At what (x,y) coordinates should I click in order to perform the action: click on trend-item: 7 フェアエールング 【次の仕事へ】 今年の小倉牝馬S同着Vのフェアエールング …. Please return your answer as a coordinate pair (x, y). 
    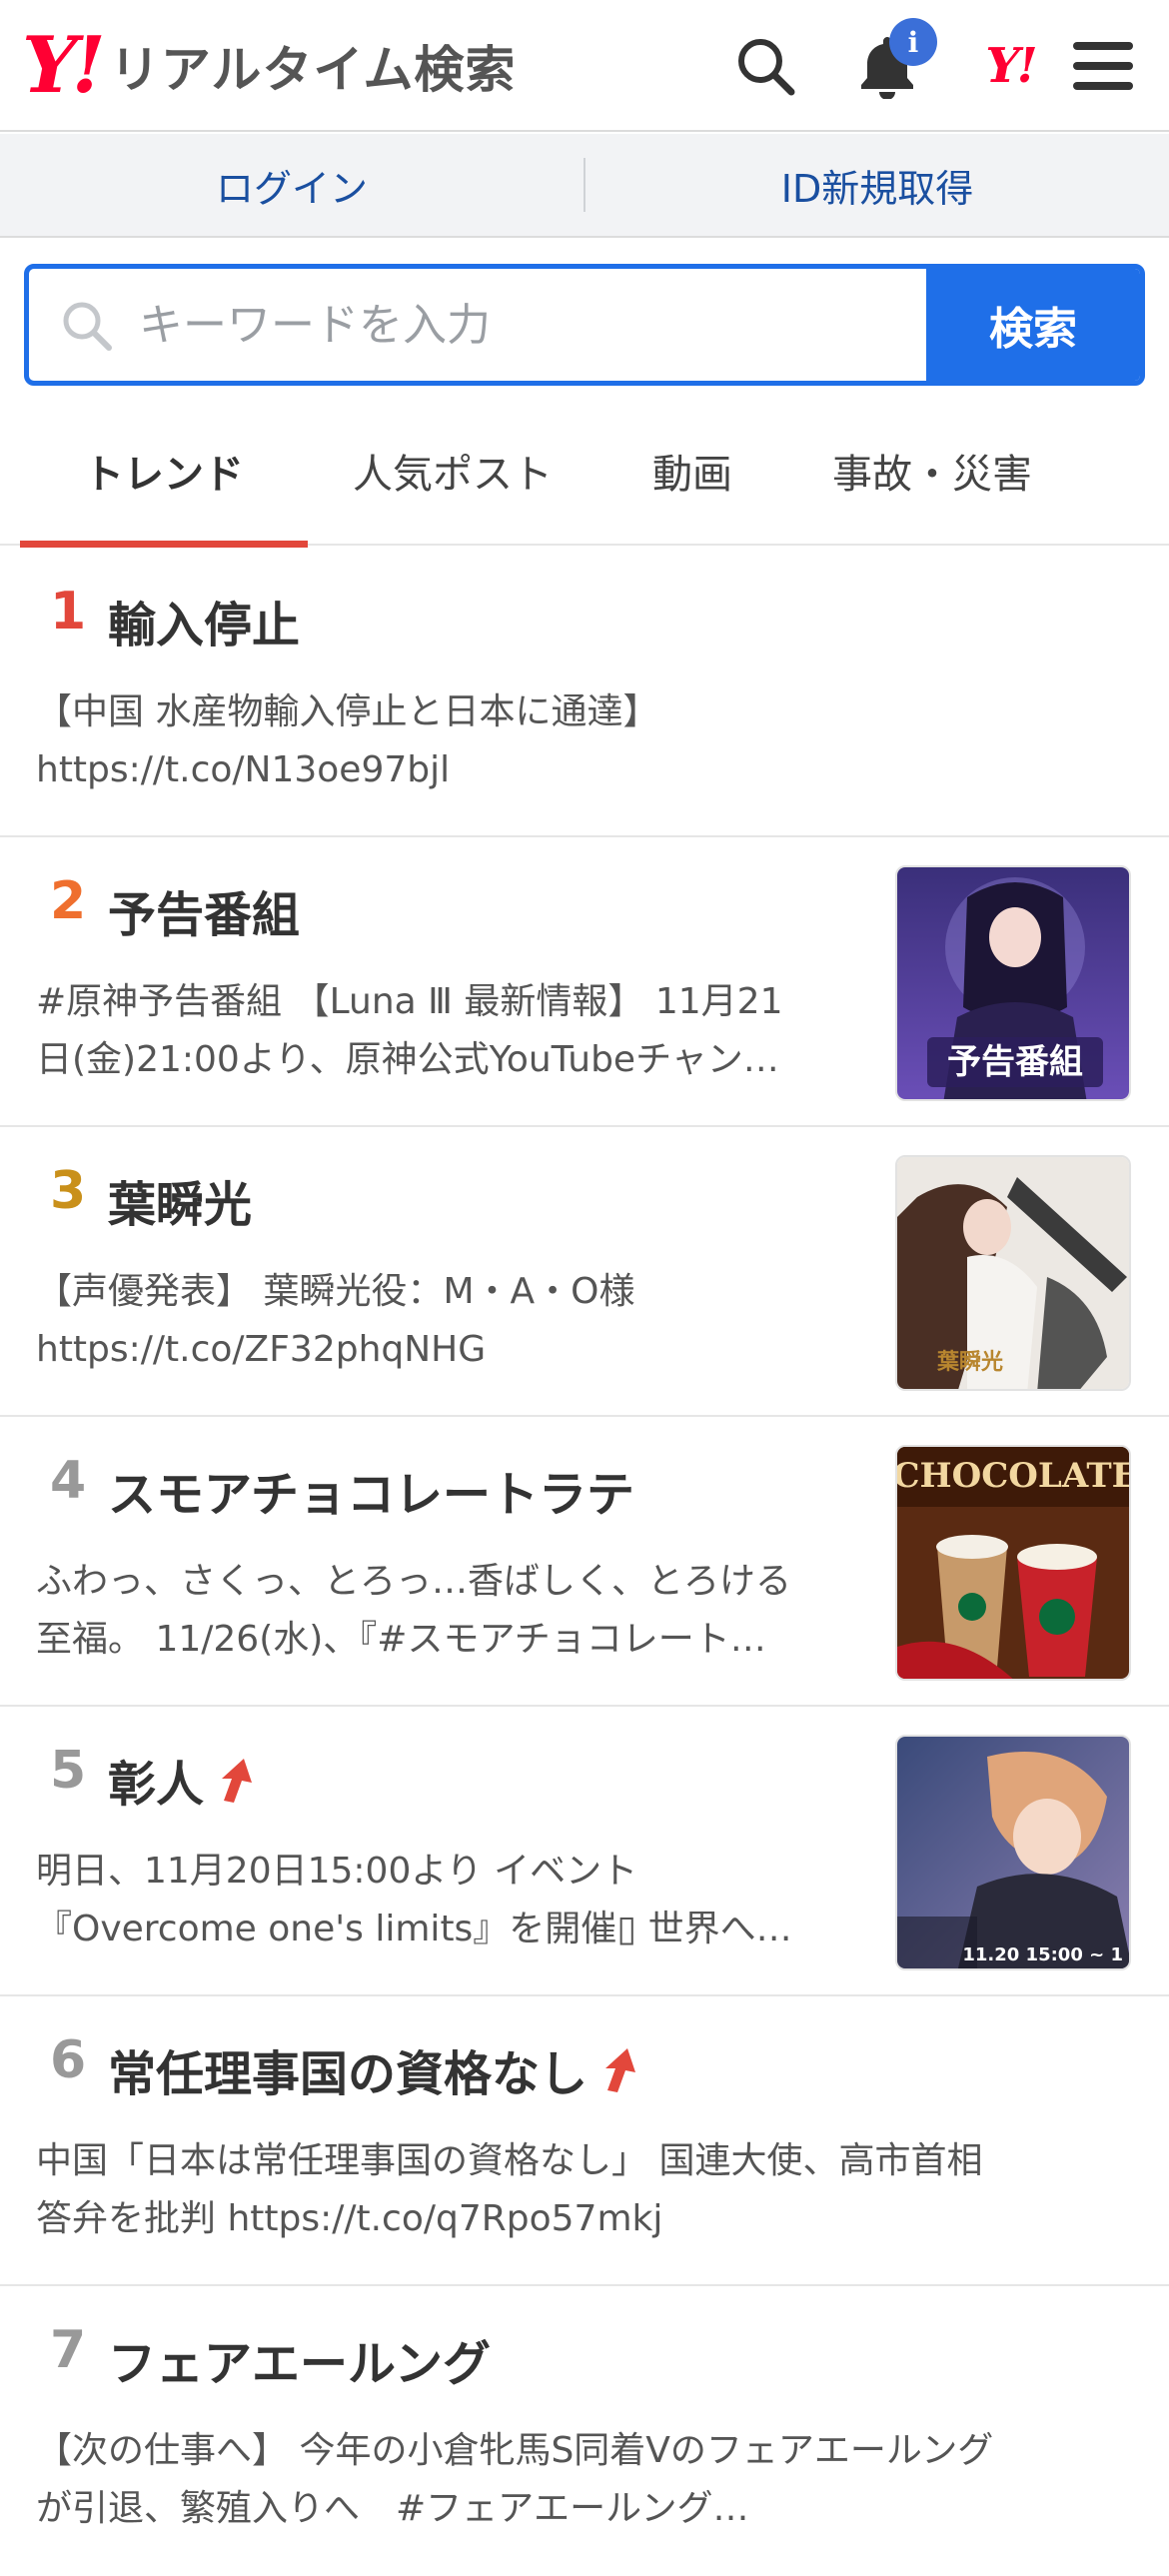
    Looking at the image, I should click on (584, 2431).